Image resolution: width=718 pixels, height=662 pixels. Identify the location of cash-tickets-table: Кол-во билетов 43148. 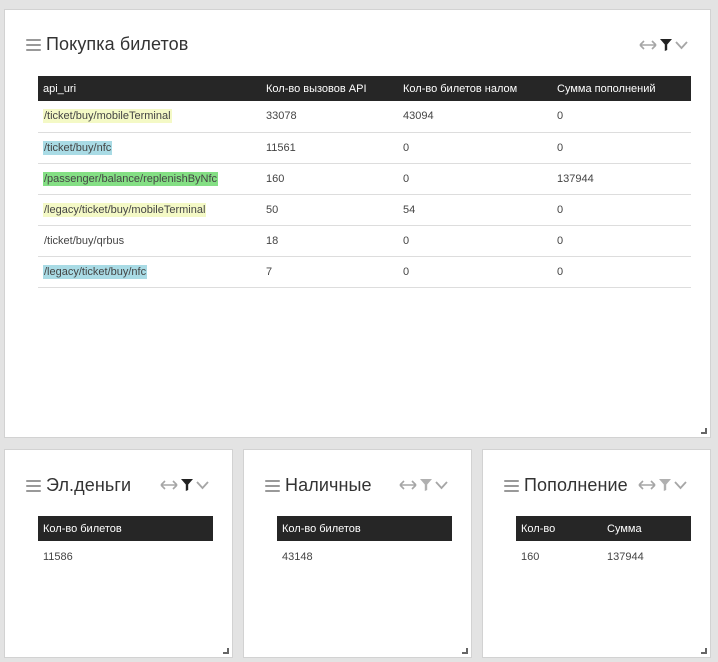
(364, 544).